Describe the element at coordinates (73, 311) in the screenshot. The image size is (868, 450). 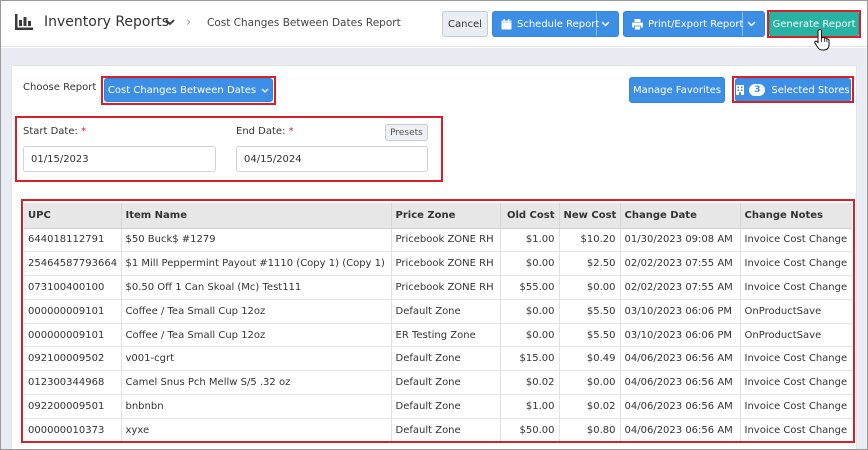
I see `cell-upc: 000000009101` at that location.